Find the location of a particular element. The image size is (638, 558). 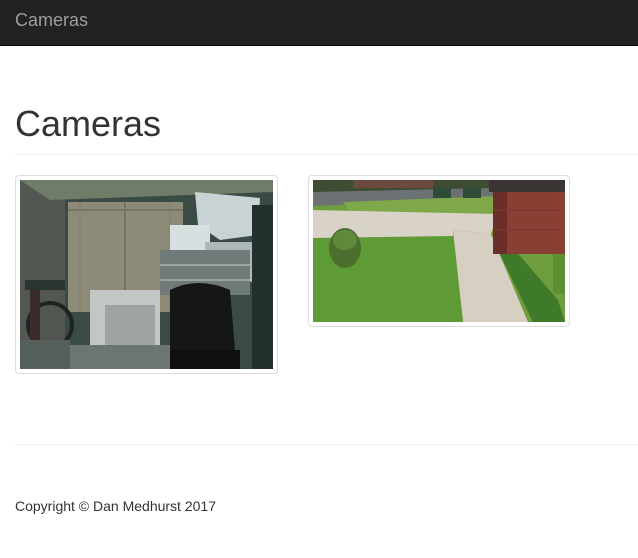

driveway-camera-image is located at coordinates (439, 251).